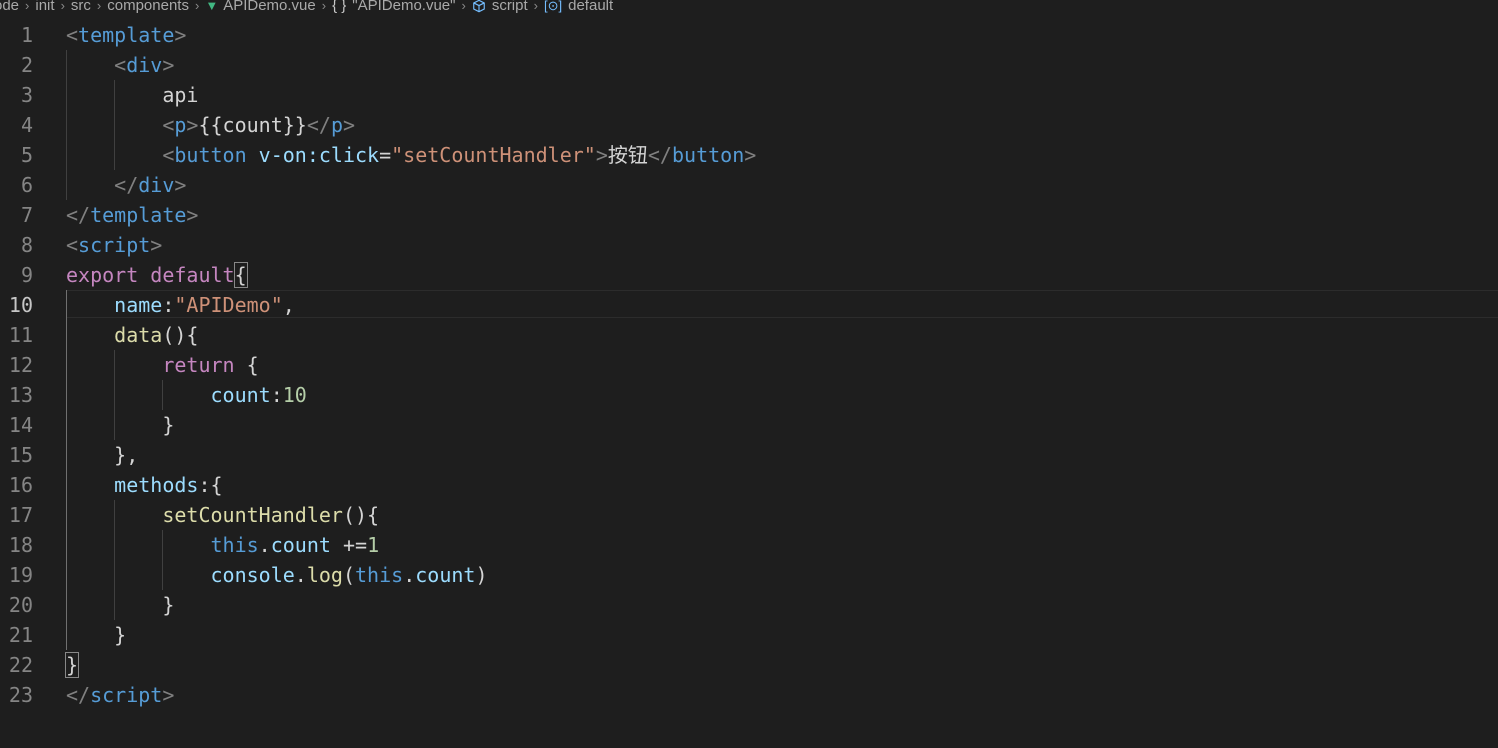  I want to click on code-token: script, so click(114, 245).